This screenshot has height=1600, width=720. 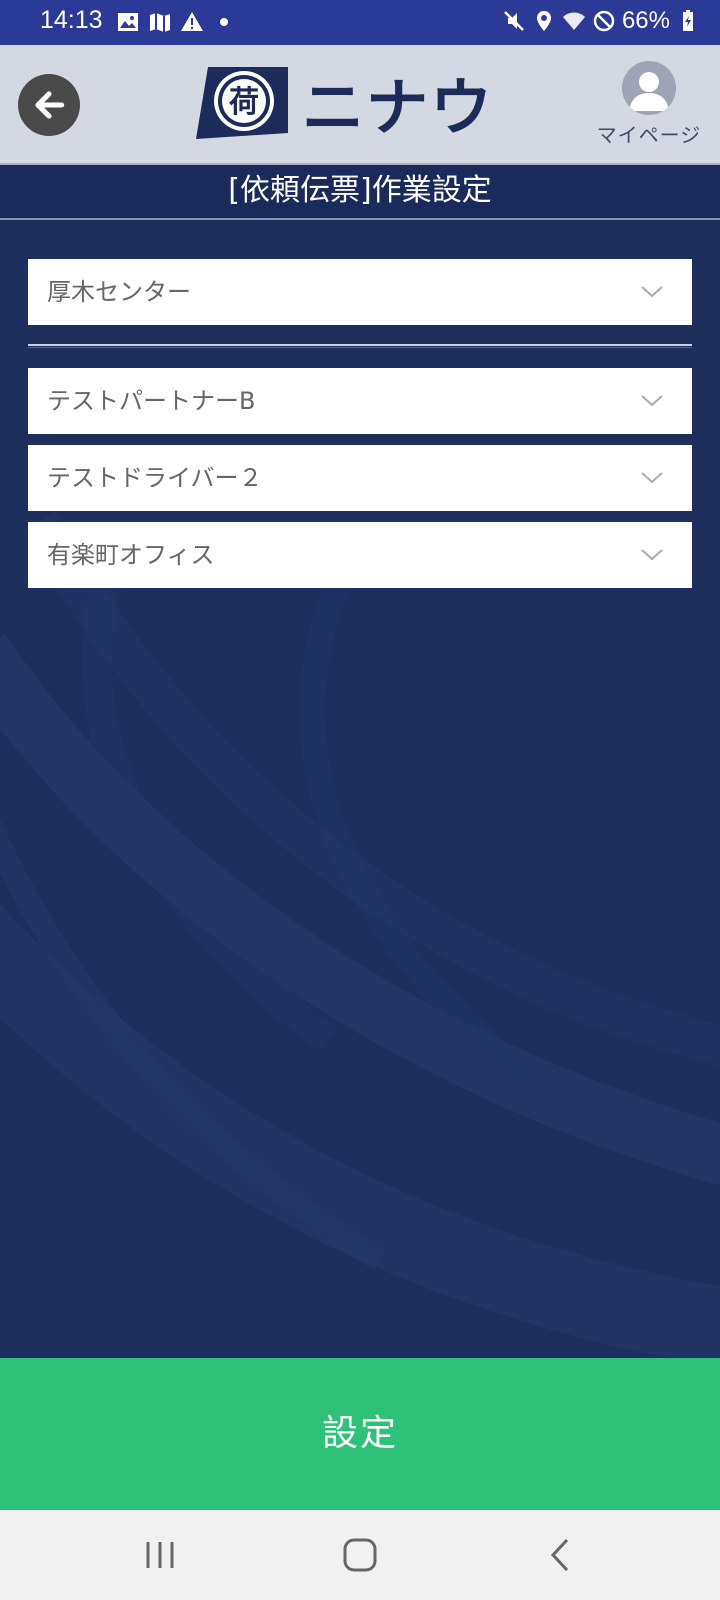 What do you see at coordinates (360, 401) in the screenshot?
I see `partner-select: テストパートナーB` at bounding box center [360, 401].